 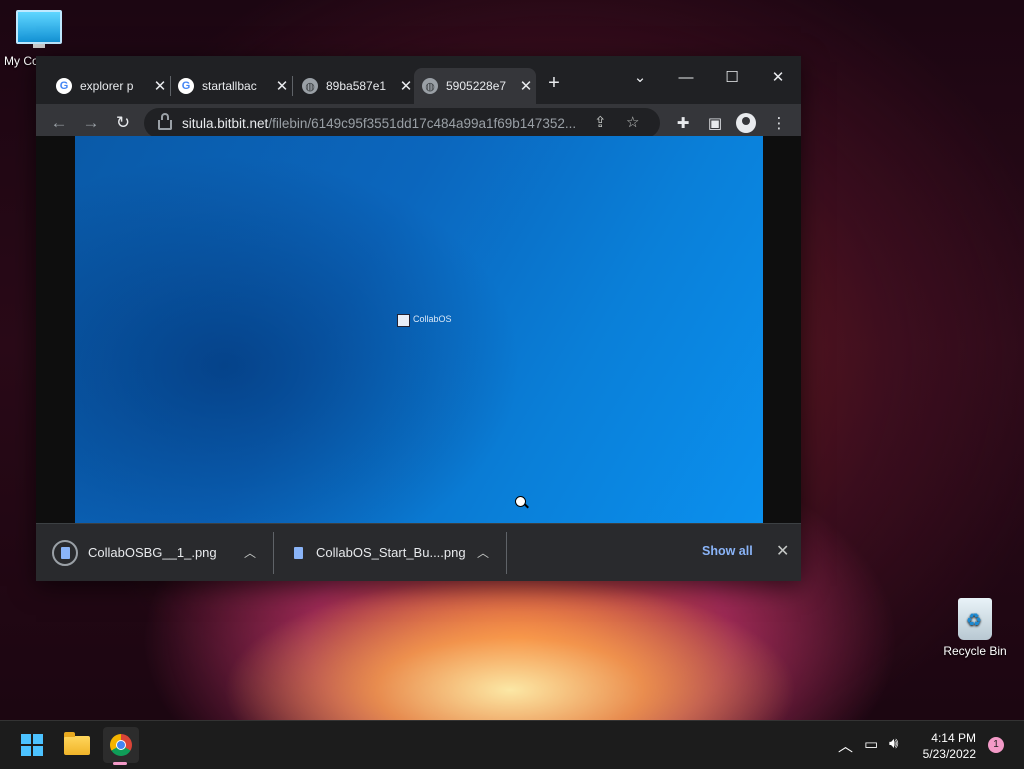 I want to click on desktop-icon-label: Recycle Bin, so click(x=975, y=651).